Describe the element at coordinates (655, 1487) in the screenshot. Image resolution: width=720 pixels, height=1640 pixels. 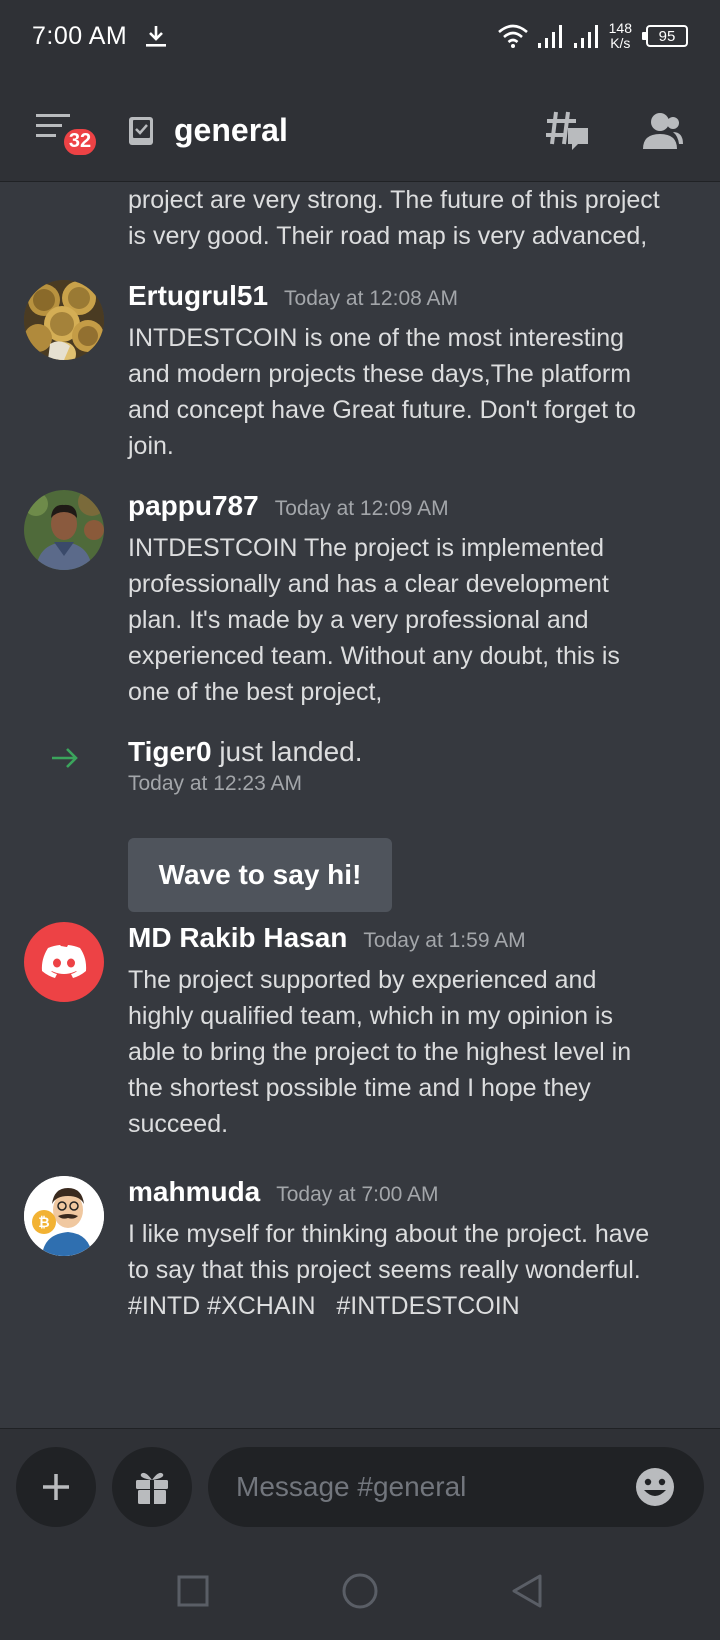
I see `emoji-icon` at that location.